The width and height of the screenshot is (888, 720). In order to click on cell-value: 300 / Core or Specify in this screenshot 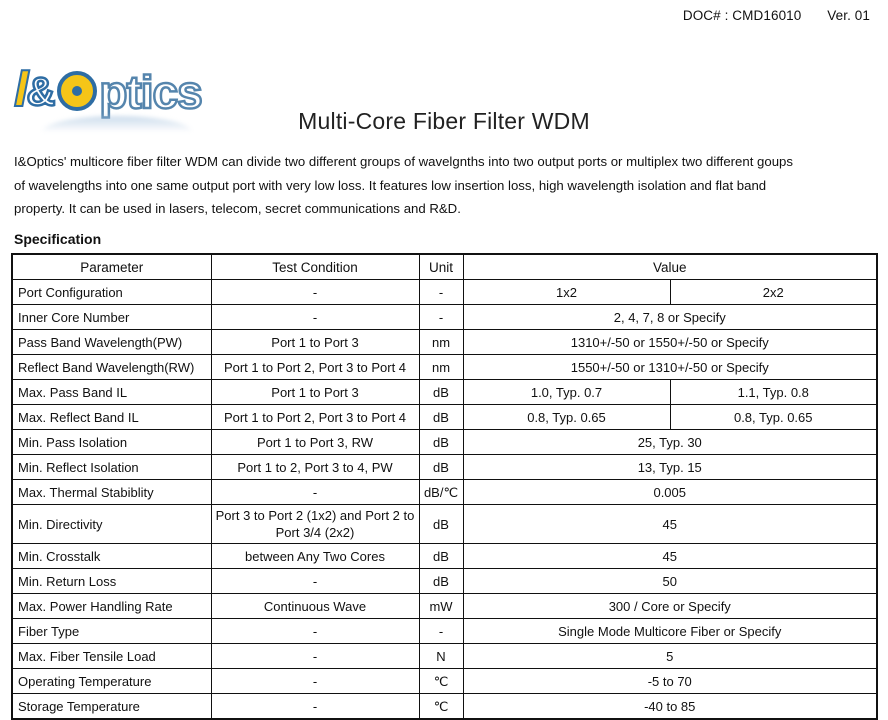, I will do `click(670, 606)`.